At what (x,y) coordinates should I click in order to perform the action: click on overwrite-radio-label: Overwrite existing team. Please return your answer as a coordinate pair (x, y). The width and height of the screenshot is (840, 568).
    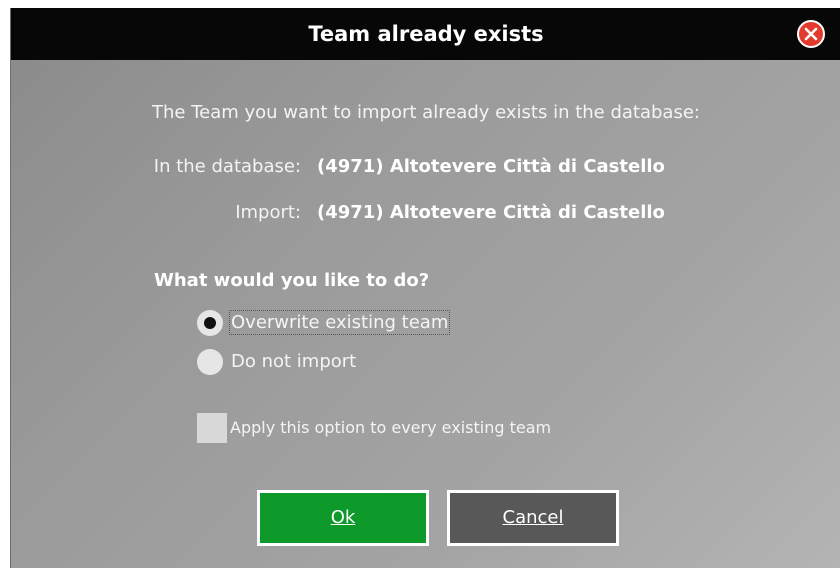
    Looking at the image, I should click on (339, 322).